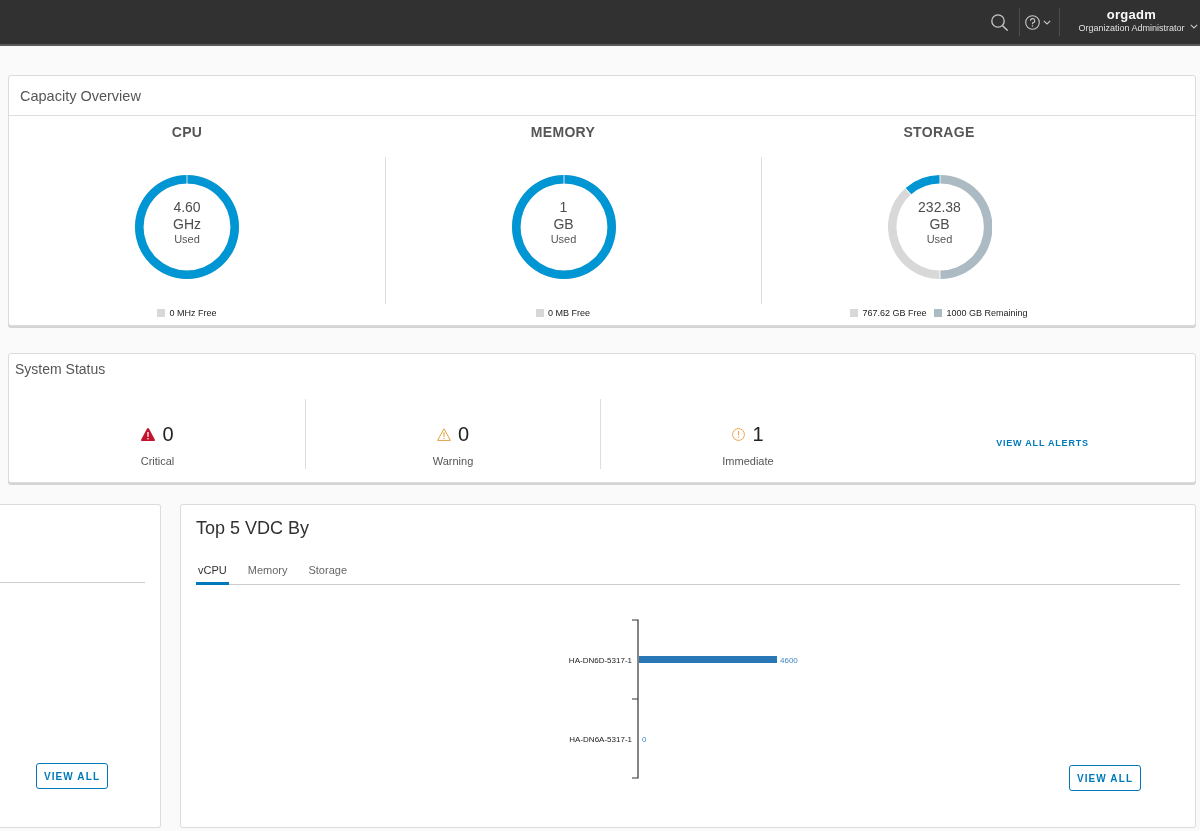 Image resolution: width=1200 pixels, height=831 pixels. Describe the element at coordinates (267, 572) in the screenshot. I see `tab: Memory` at that location.